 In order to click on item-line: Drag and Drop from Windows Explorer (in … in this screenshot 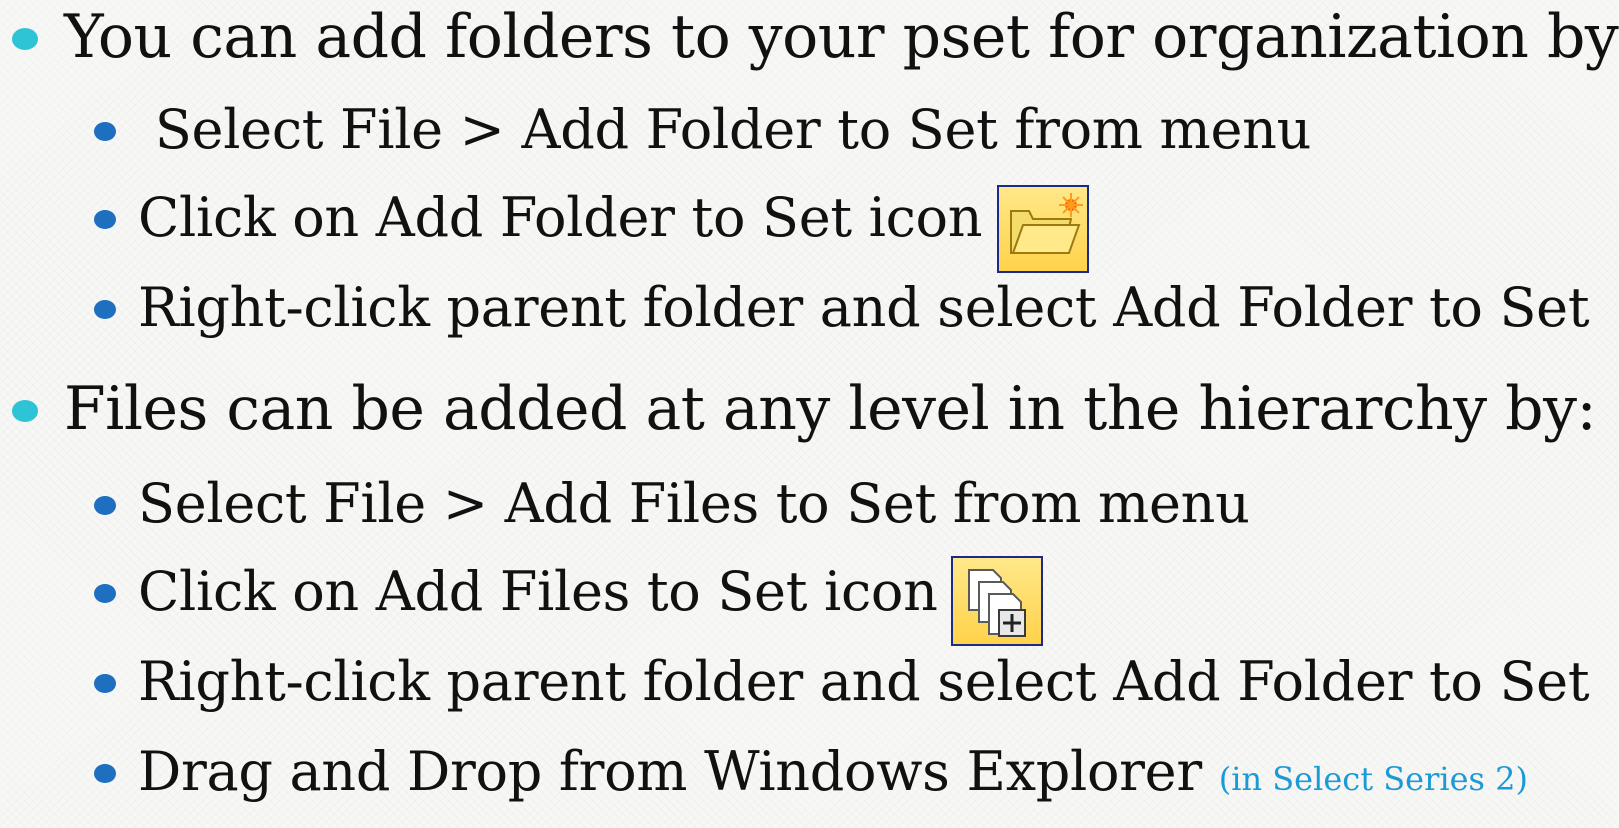, I will do `click(833, 771)`.